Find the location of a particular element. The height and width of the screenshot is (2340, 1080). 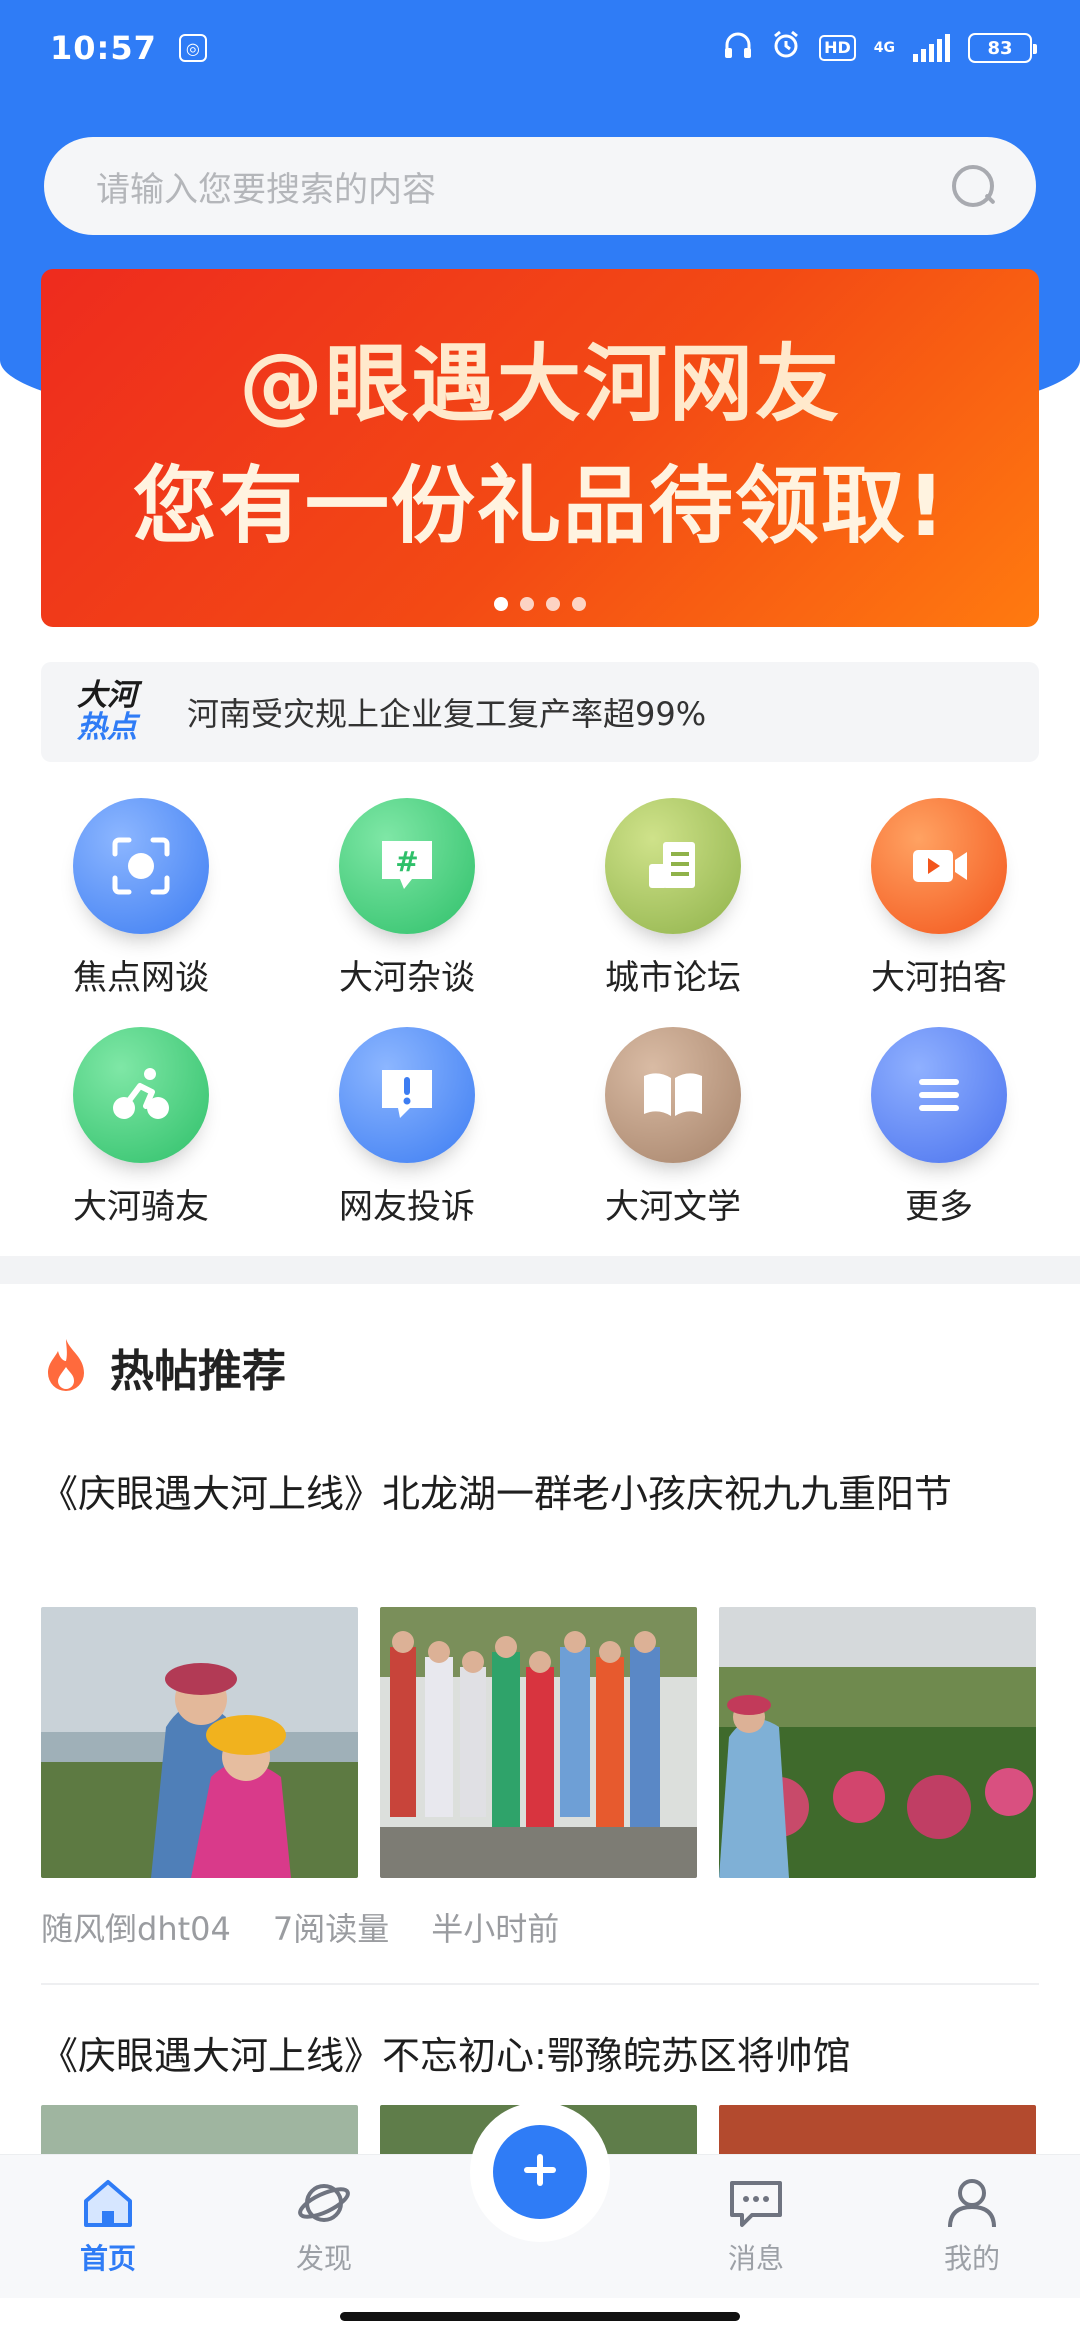

grid-item-more: 更多 is located at coordinates (939, 1127).